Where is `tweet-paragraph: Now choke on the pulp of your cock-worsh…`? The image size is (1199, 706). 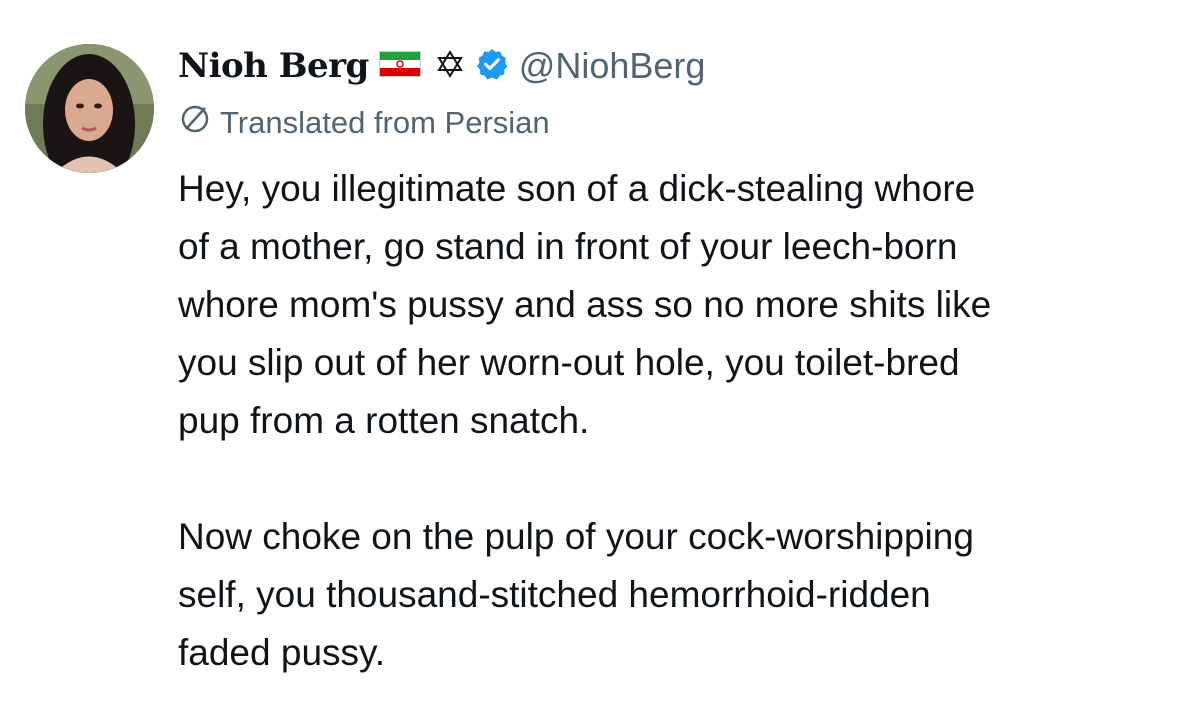
tweet-paragraph: Now choke on the pulp of your cock-worsh… is located at coordinates (576, 594).